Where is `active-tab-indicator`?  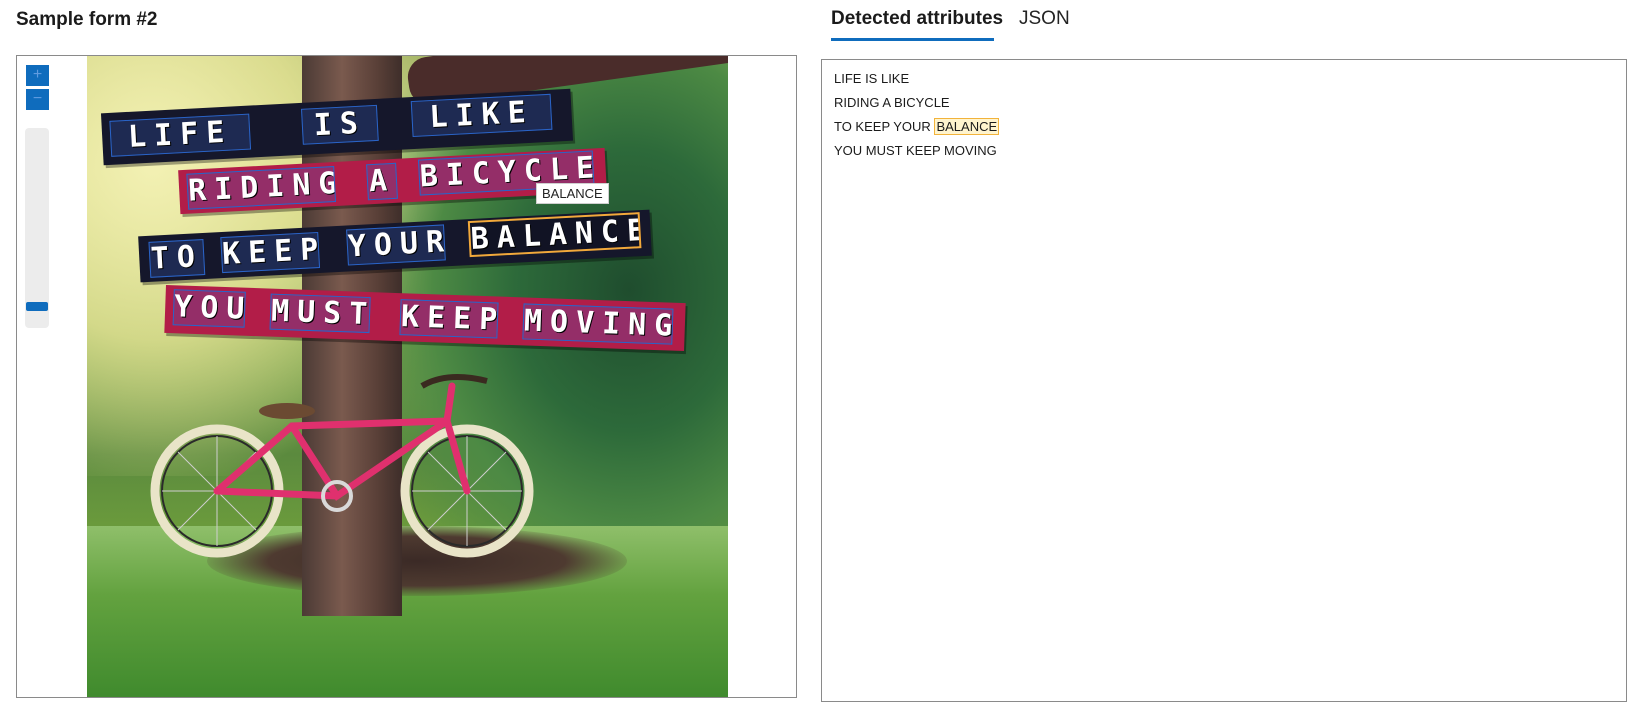 active-tab-indicator is located at coordinates (912, 39).